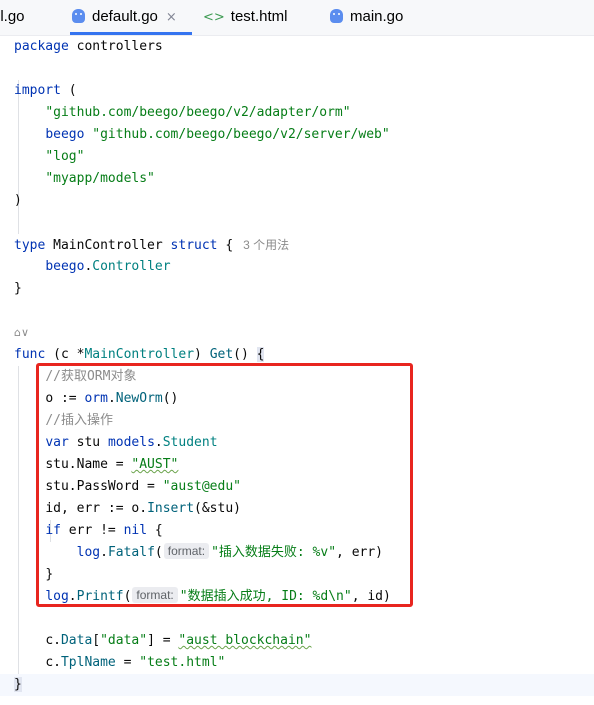 This screenshot has width=594, height=705. What do you see at coordinates (178, 640) in the screenshot?
I see `code-line-28: c.Data["data"] = "aust blockchain"` at bounding box center [178, 640].